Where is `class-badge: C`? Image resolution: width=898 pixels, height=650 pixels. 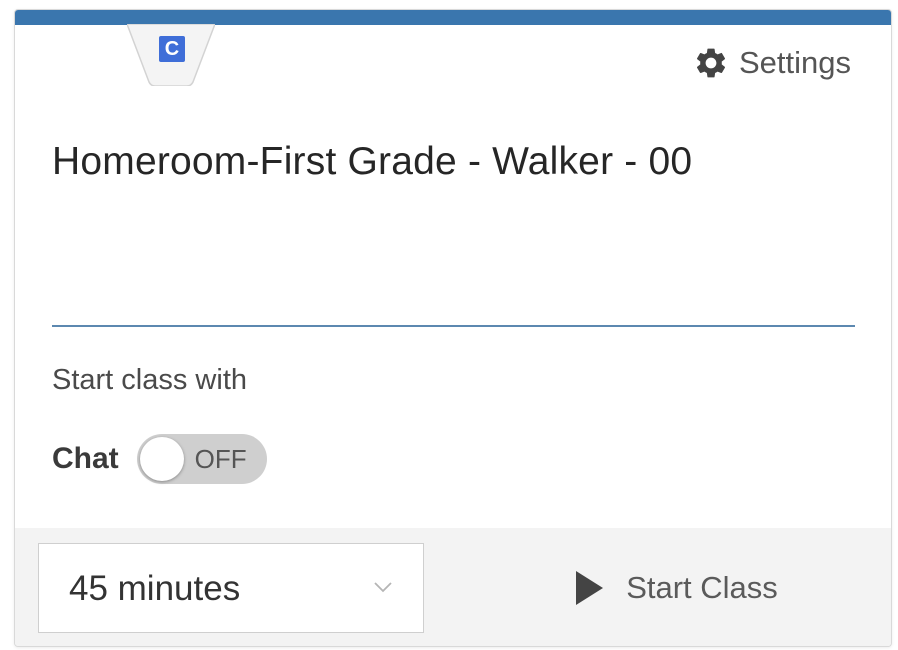 class-badge: C is located at coordinates (171, 55).